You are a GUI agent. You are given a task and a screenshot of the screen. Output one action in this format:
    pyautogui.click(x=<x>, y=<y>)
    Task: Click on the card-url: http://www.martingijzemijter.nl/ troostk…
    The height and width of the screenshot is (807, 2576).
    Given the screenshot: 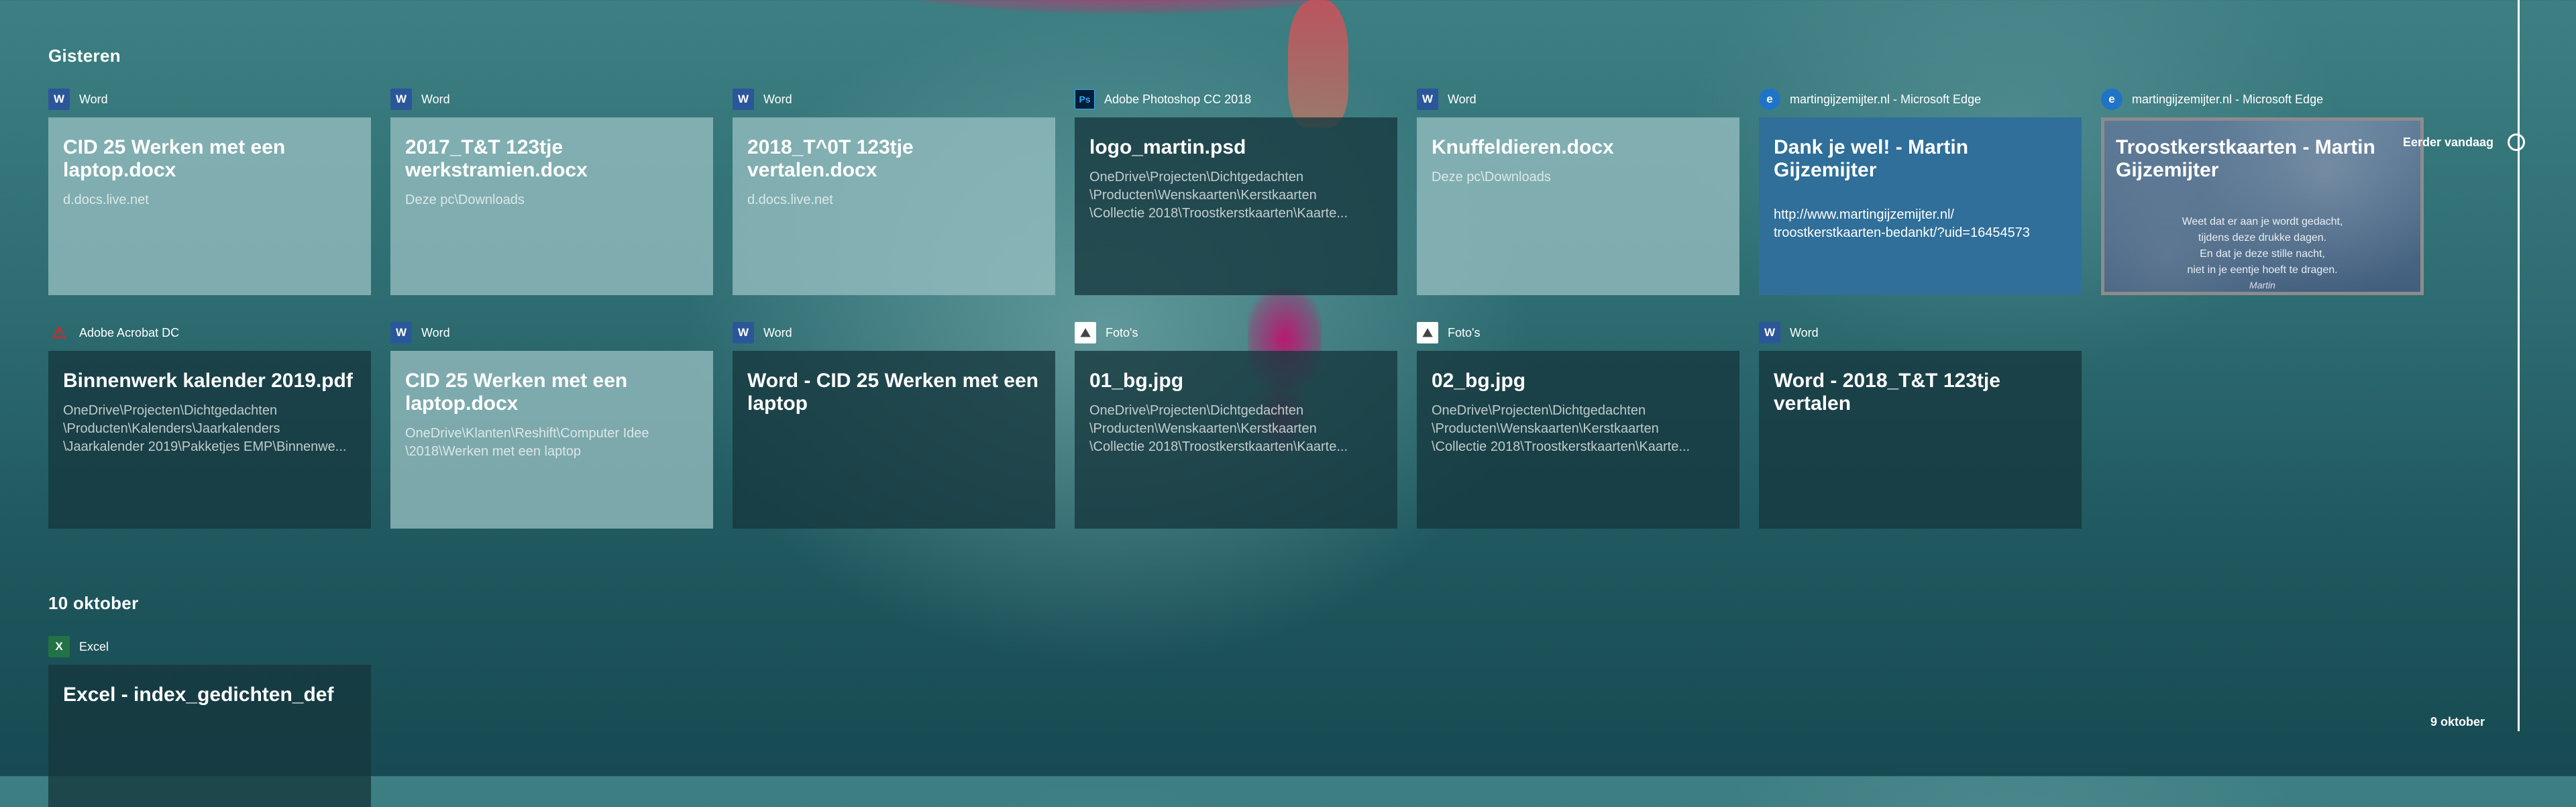 What is the action you would take?
    pyautogui.click(x=1902, y=223)
    